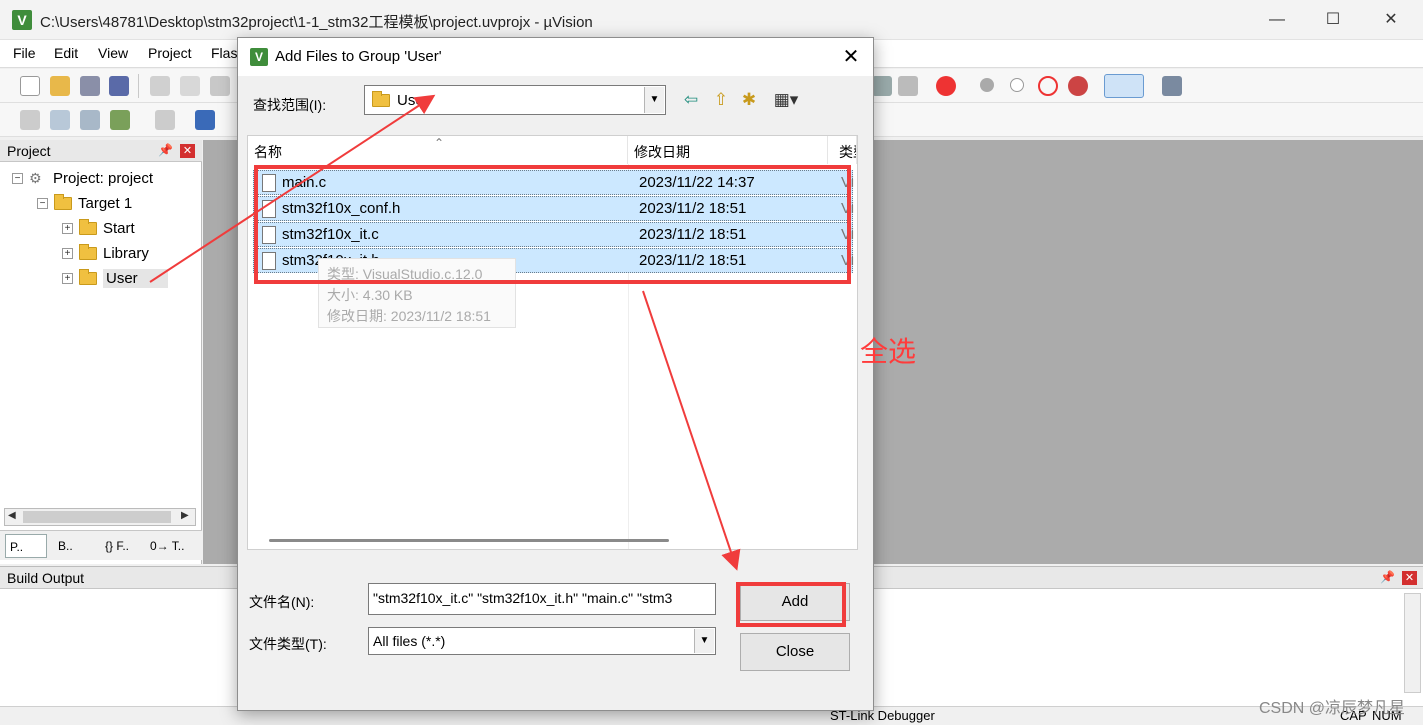  I want to click on filetype-value: All files (*.*), so click(409, 641).